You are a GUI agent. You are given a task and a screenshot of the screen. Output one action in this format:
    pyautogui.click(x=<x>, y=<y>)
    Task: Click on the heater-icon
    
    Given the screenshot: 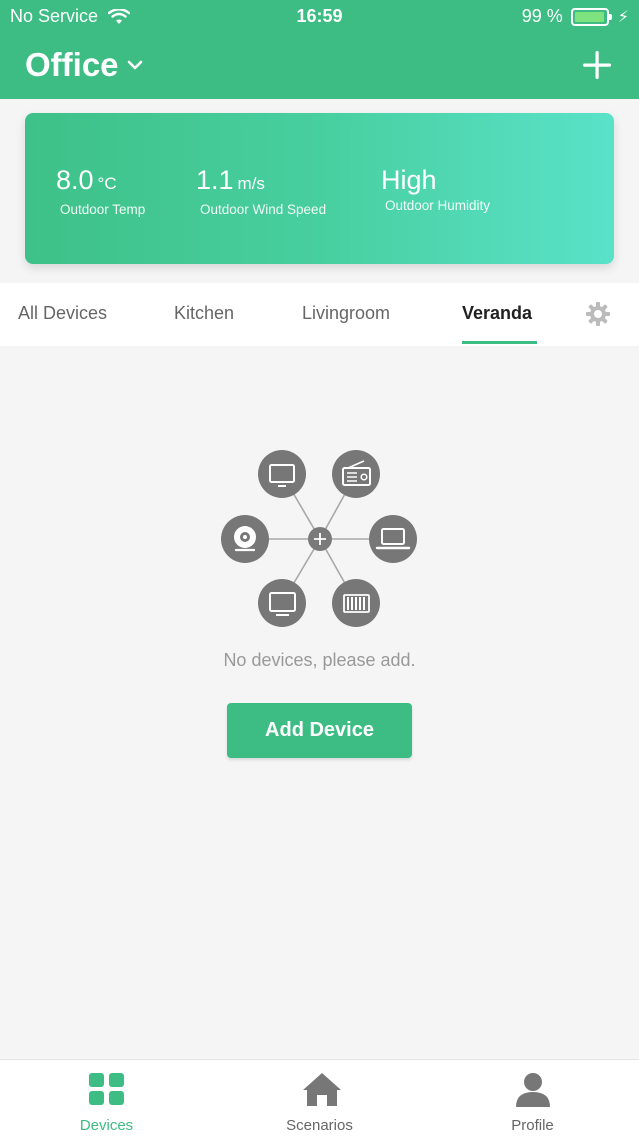 What is the action you would take?
    pyautogui.click(x=356, y=603)
    